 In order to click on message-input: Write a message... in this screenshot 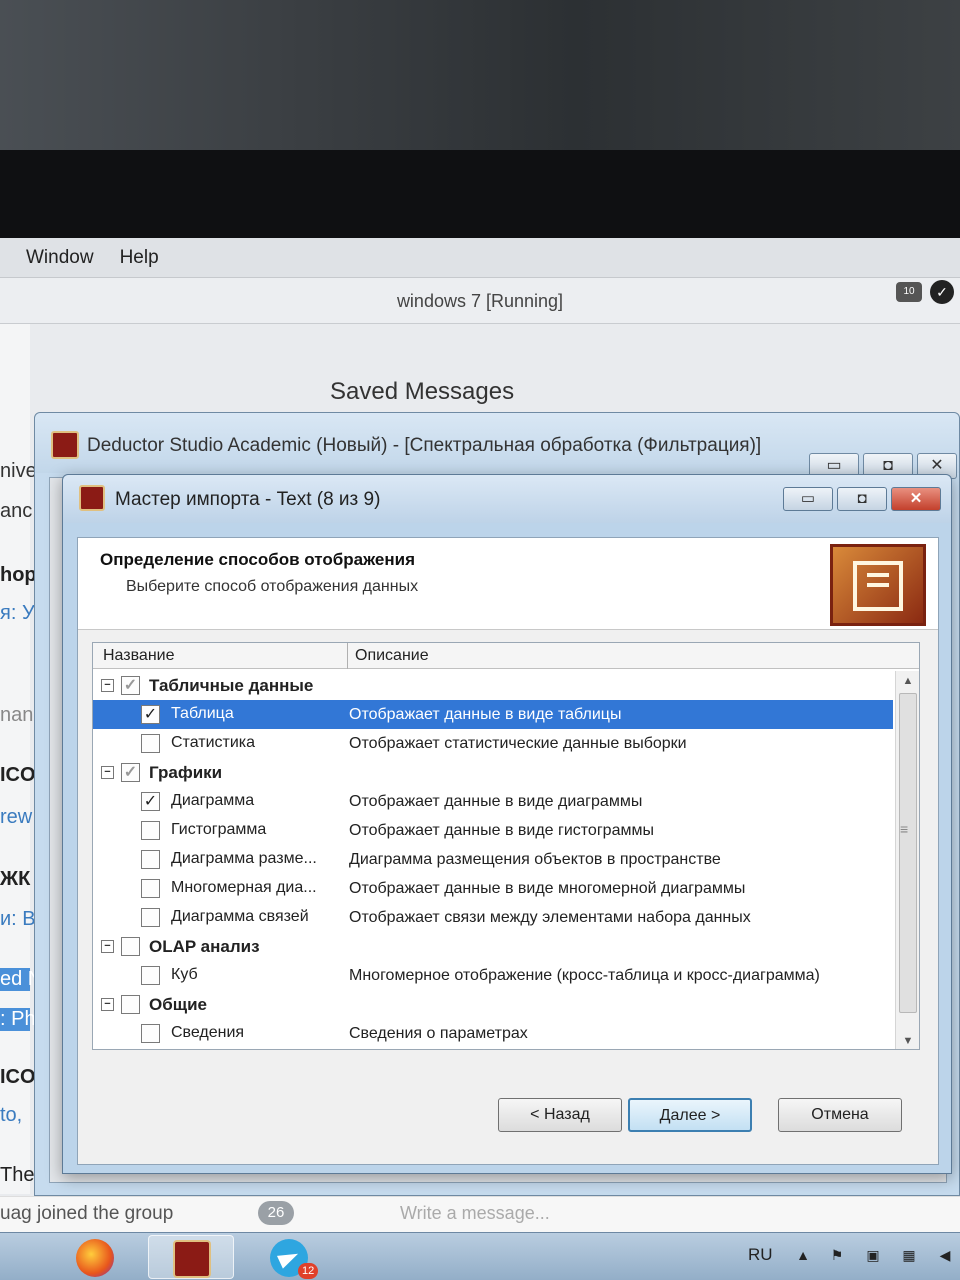, I will do `click(475, 1213)`.